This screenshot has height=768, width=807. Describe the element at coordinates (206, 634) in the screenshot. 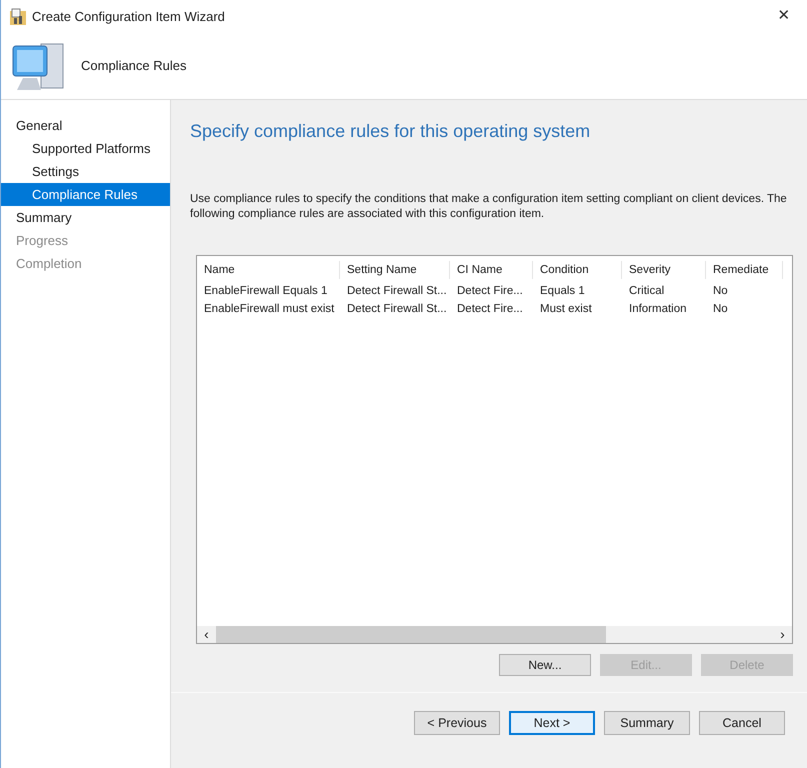

I see `scroll-left-button: ‹` at that location.